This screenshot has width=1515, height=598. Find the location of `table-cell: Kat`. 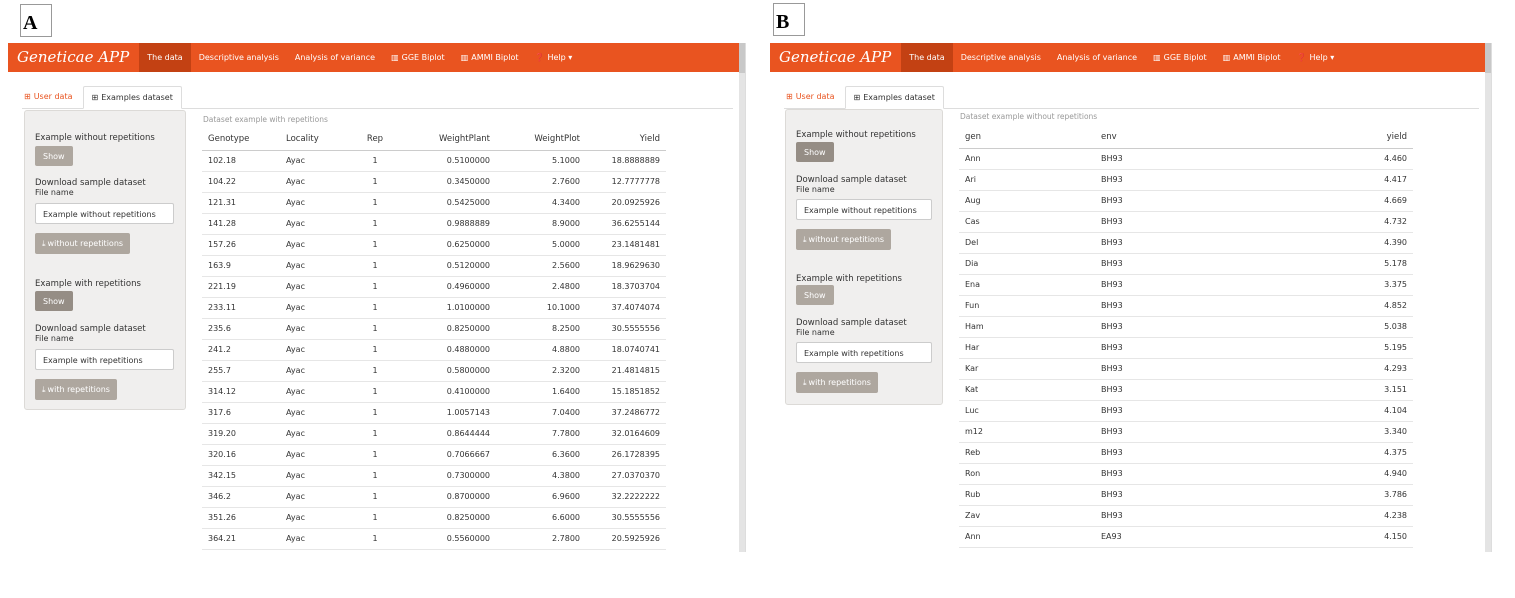

table-cell: Kat is located at coordinates (1027, 390).